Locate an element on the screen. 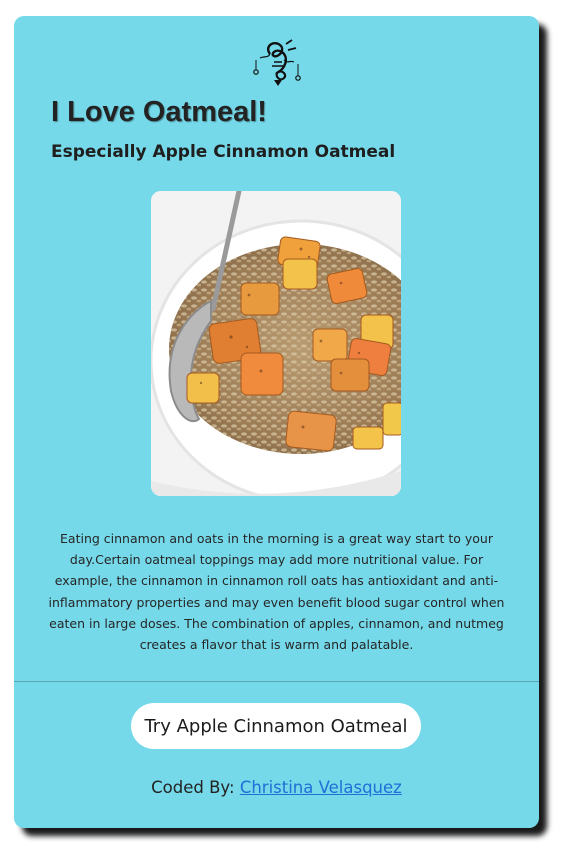 Image resolution: width=564 pixels, height=853 pixels. credit-line: Coded By: Christina Velasquez is located at coordinates (276, 787).